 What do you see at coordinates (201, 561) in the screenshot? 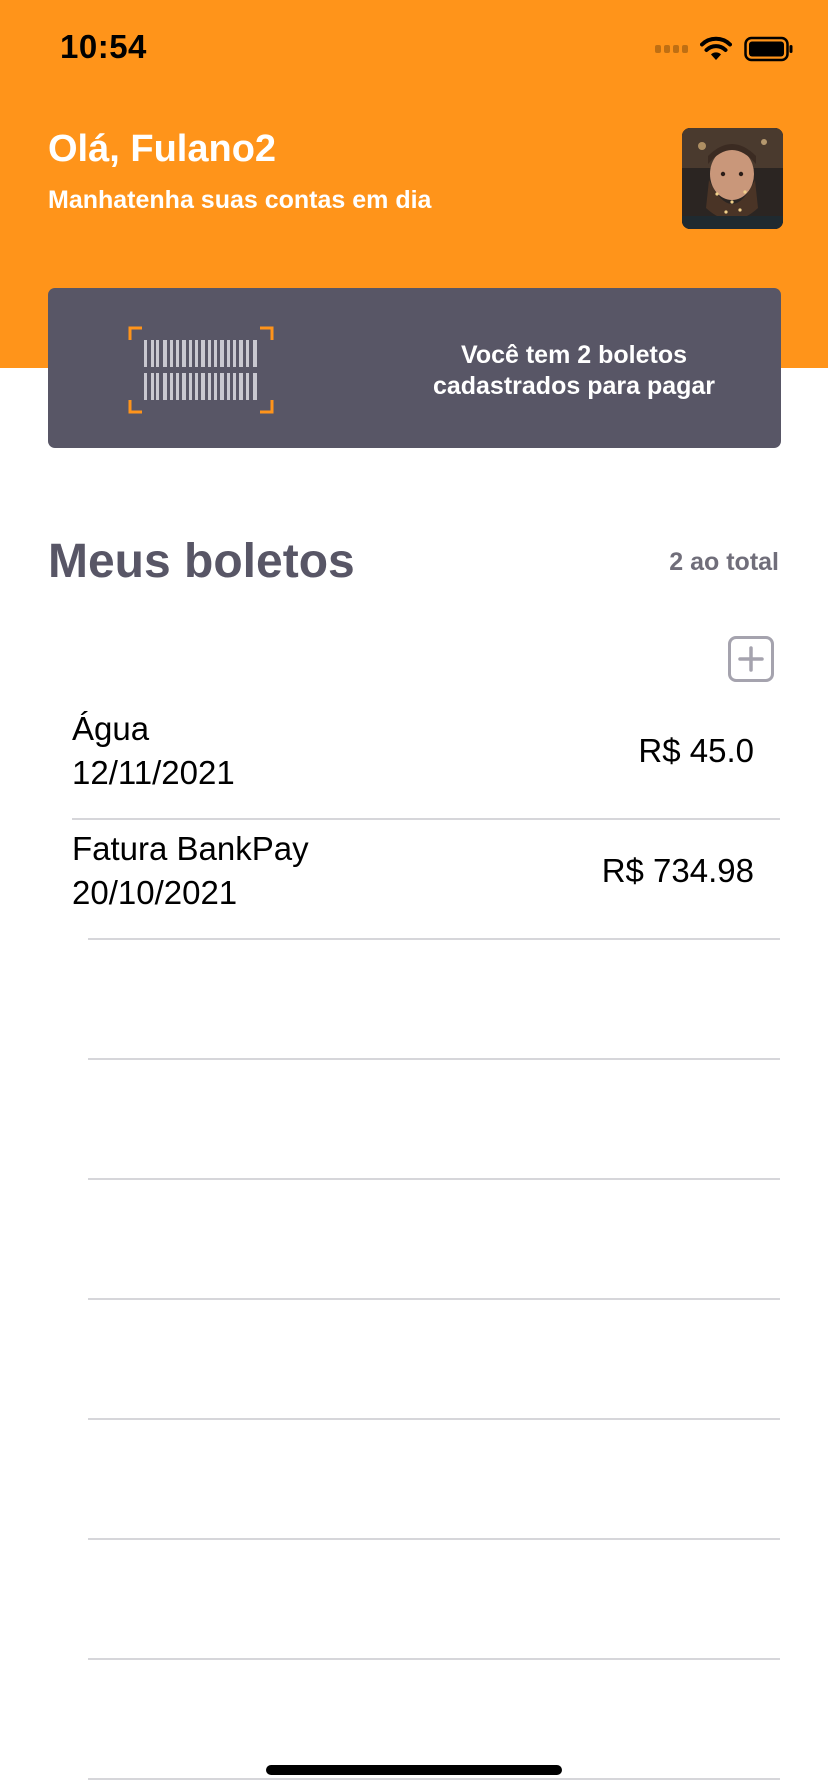
I see `section-title: Meus boletos` at bounding box center [201, 561].